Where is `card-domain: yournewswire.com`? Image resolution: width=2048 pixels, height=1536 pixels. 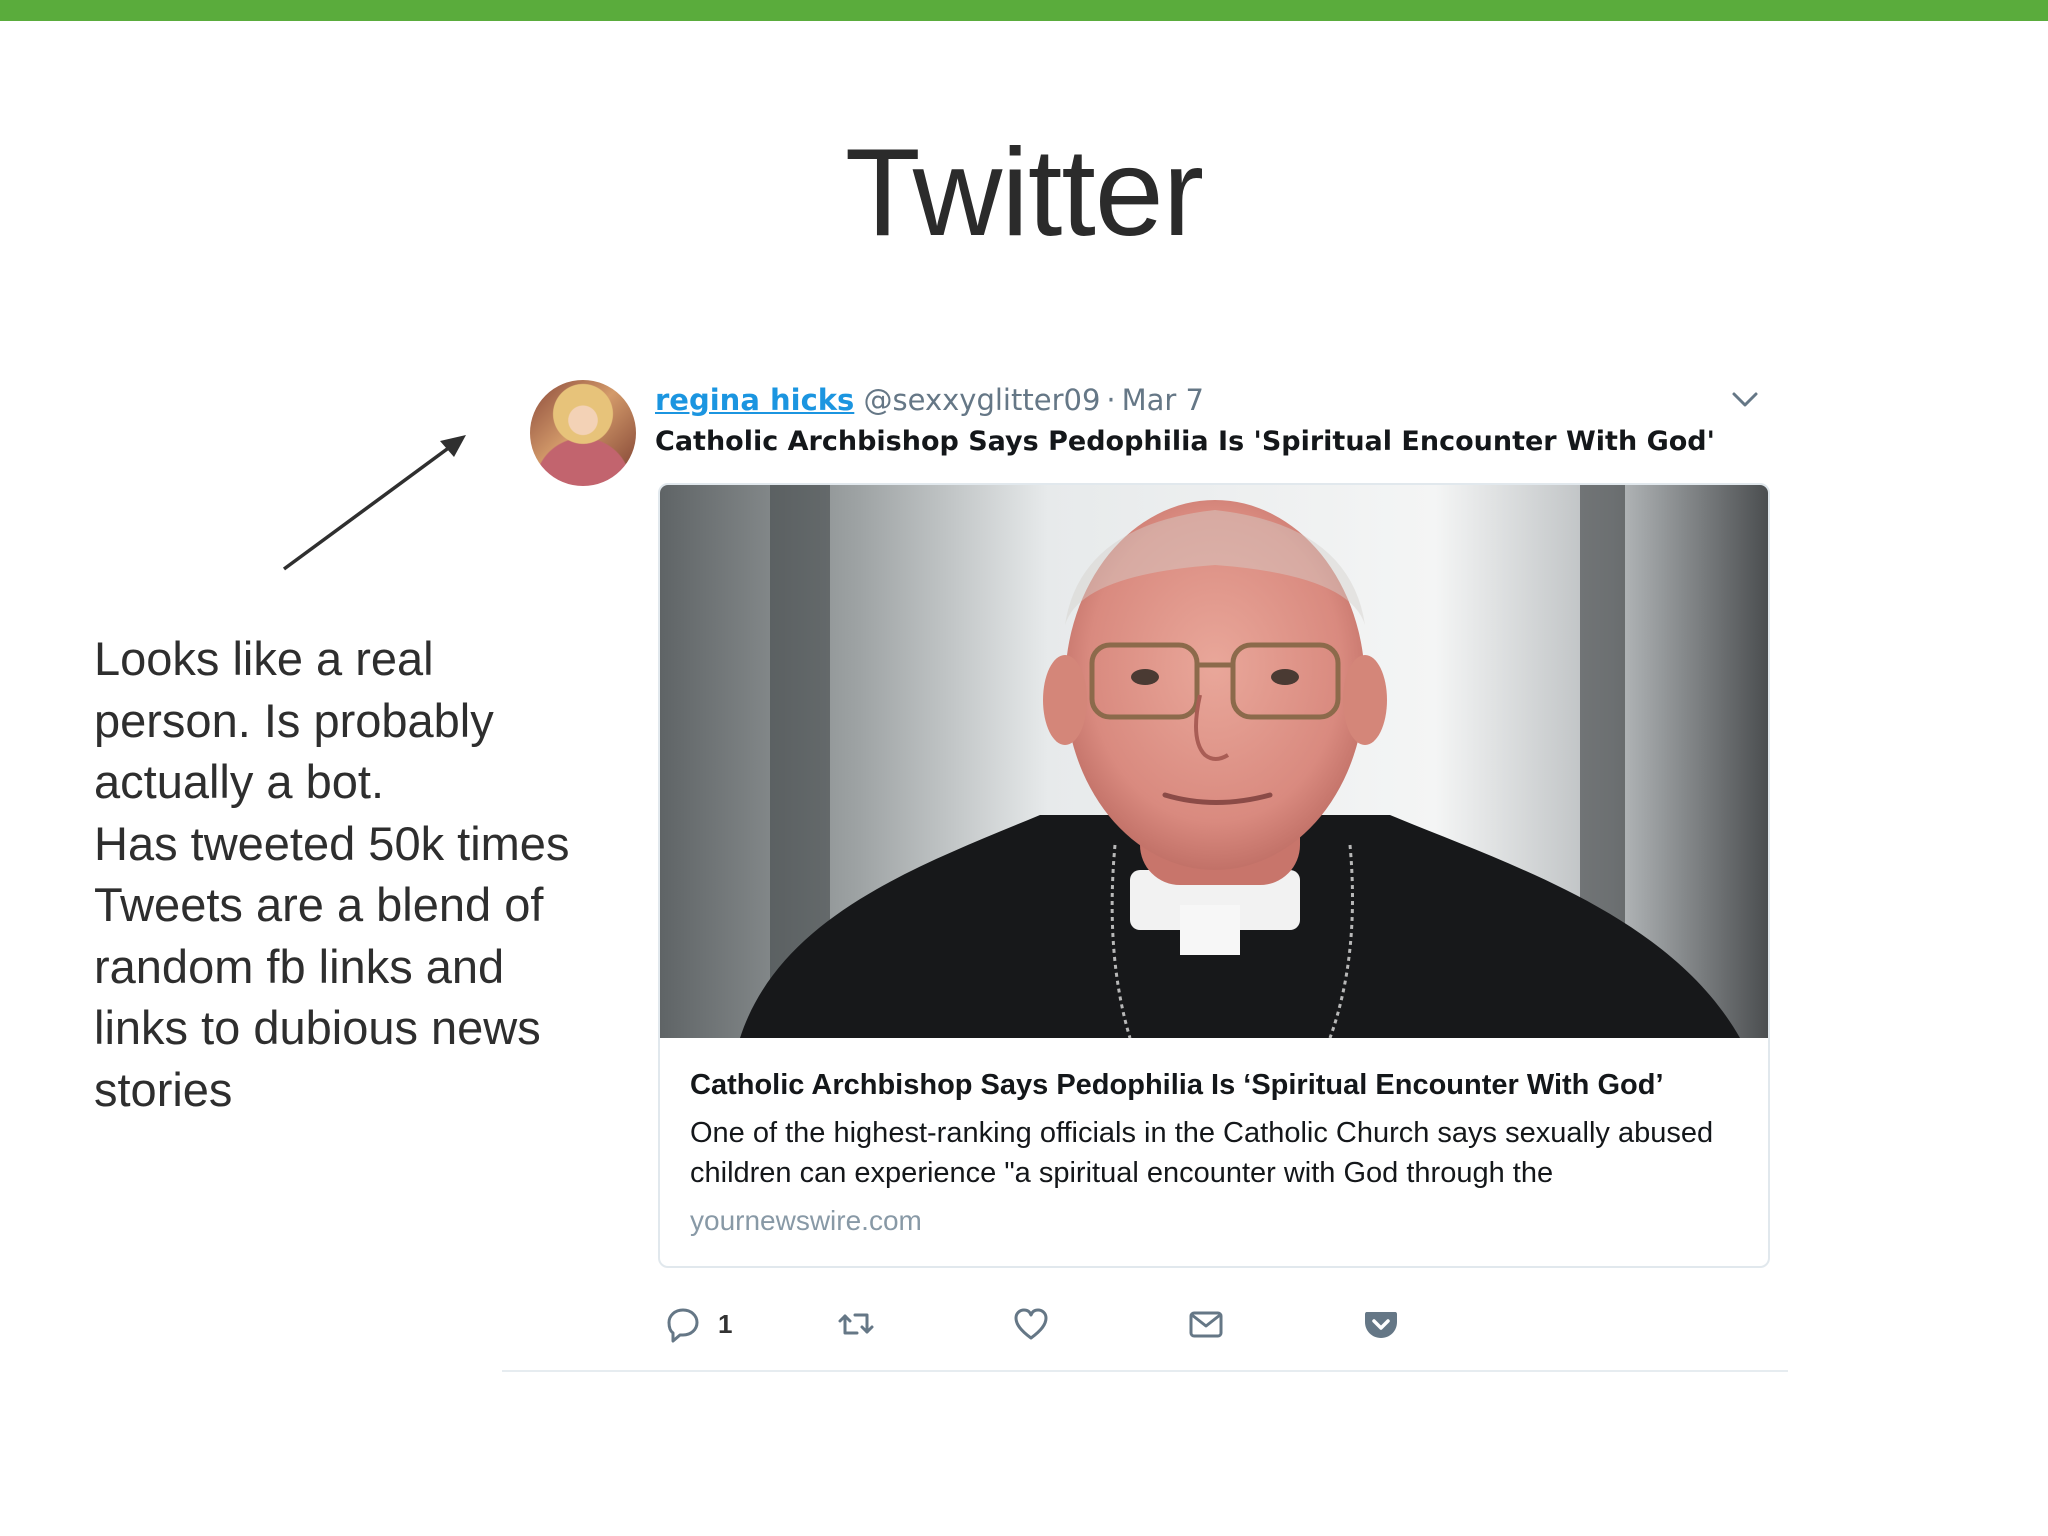 card-domain: yournewswire.com is located at coordinates (806, 1220).